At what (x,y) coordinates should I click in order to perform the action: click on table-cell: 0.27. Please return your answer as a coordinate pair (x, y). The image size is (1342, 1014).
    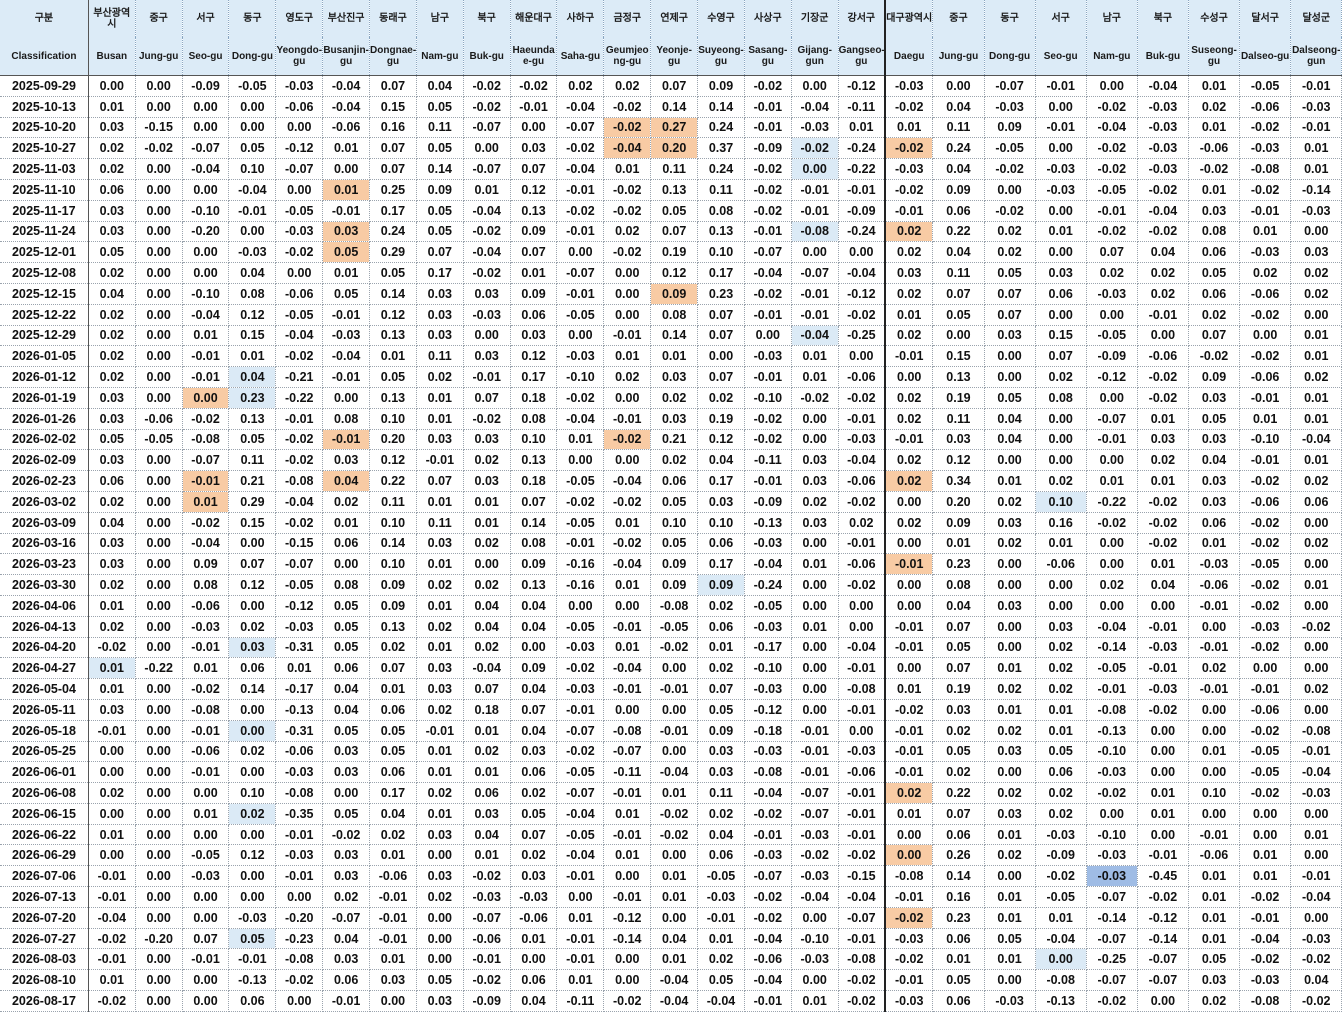
    Looking at the image, I should click on (674, 128).